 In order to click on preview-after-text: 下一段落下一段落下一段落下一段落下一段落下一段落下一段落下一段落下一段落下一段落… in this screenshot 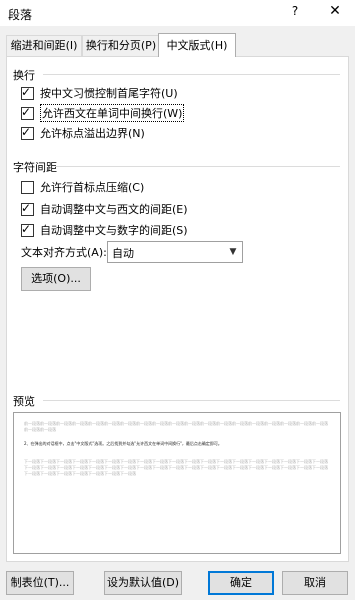, I will do `click(176, 467)`.